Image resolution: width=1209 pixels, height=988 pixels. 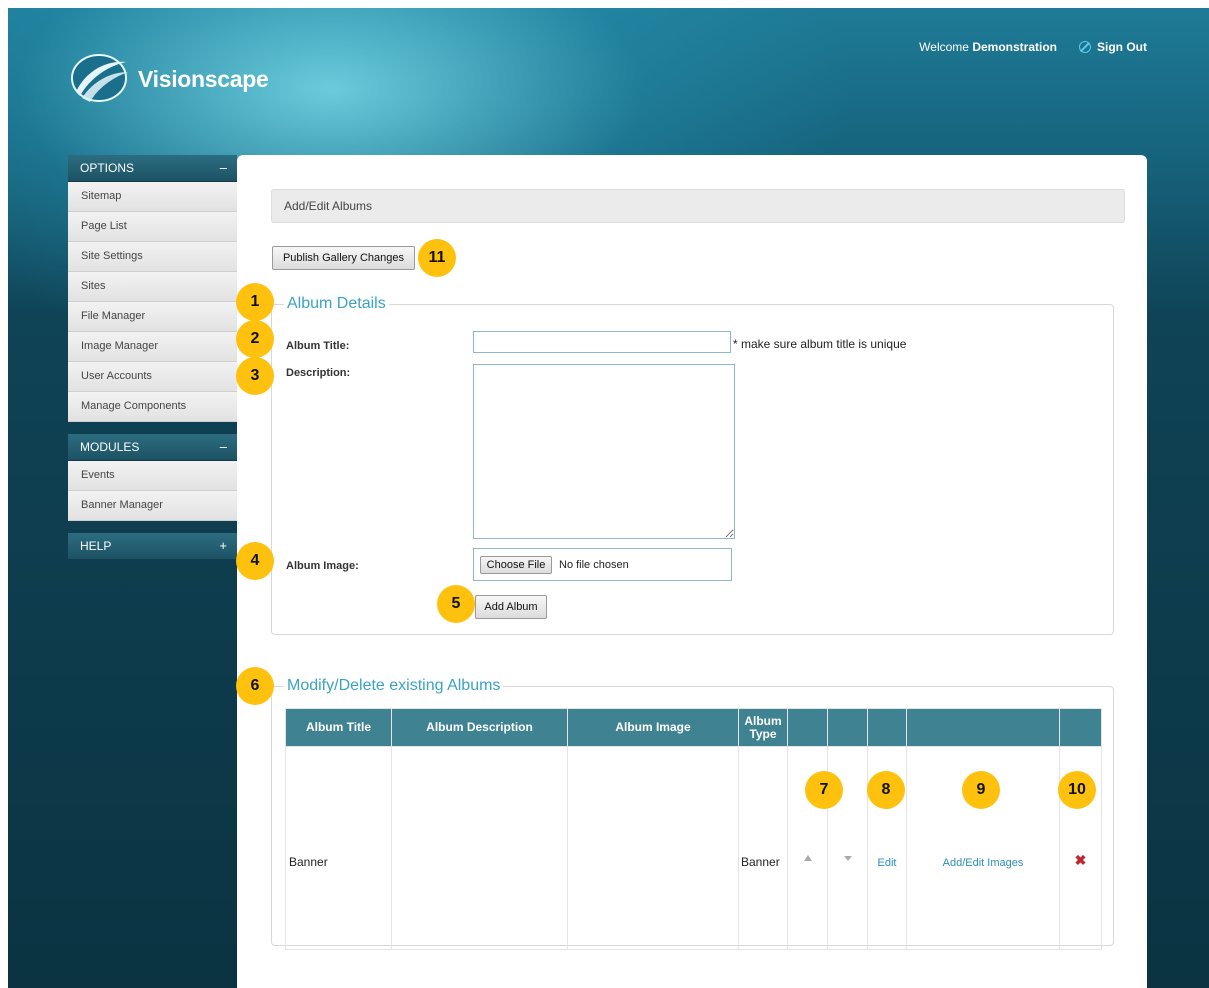 What do you see at coordinates (479, 727) in the screenshot?
I see `column-header-album-description: Album Description` at bounding box center [479, 727].